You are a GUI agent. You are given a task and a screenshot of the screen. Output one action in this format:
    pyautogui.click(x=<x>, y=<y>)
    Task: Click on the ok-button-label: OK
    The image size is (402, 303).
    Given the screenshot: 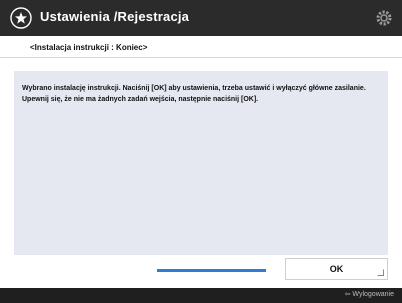 What is the action you would take?
    pyautogui.click(x=336, y=269)
    